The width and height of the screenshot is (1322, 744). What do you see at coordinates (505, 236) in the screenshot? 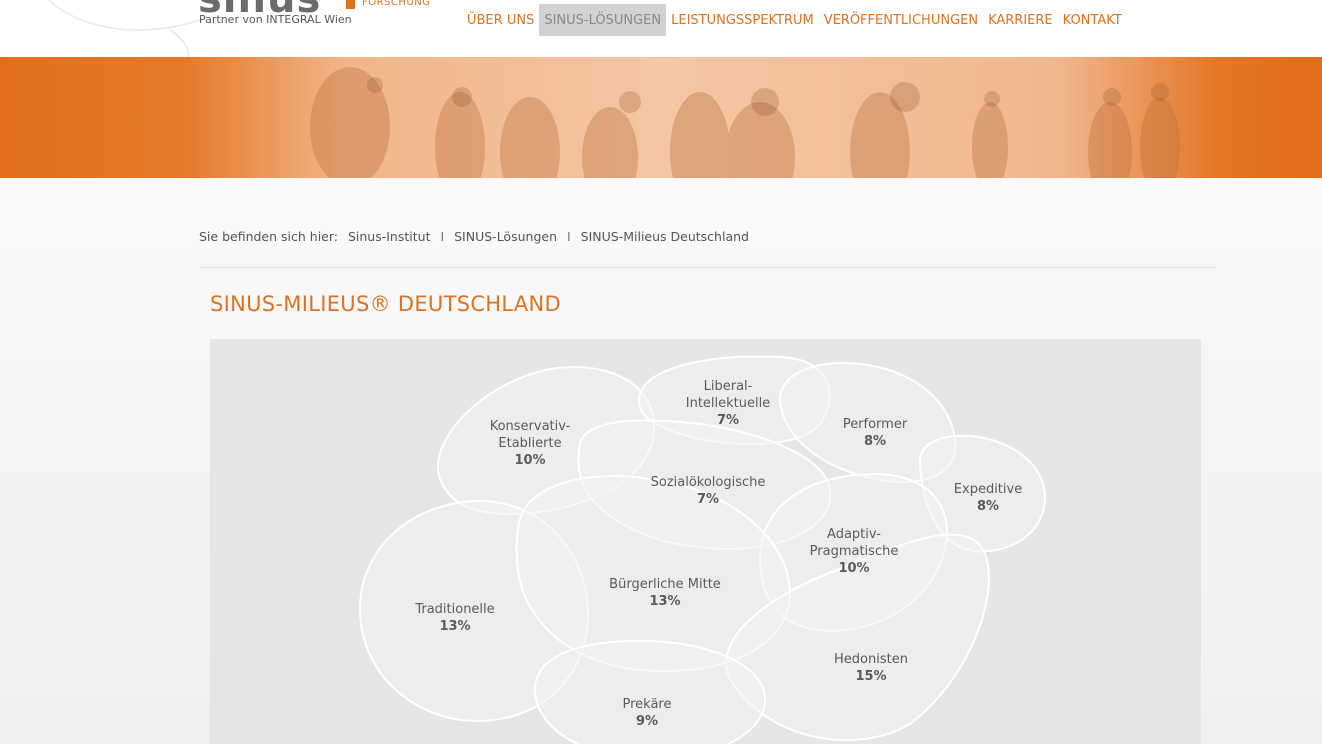
I see `breadcrumb-item-sinus-loesungen: SINUS-Lösungen` at bounding box center [505, 236].